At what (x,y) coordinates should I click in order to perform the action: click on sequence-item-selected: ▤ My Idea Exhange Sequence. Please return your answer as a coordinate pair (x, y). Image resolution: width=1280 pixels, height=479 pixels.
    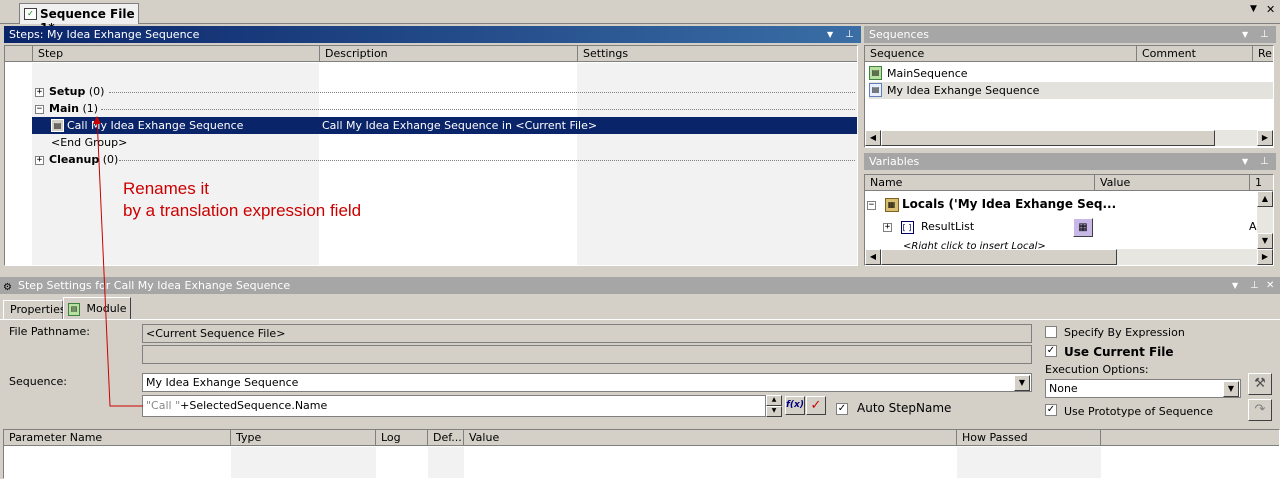
    Looking at the image, I should click on (1071, 90).